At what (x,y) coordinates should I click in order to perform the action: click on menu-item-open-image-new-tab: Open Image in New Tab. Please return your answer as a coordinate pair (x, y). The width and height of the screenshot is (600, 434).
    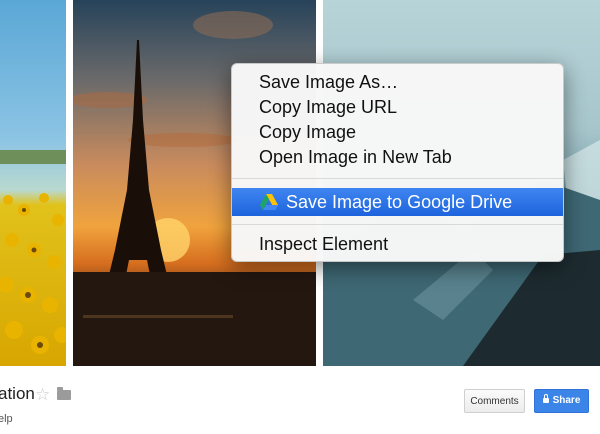
    Looking at the image, I should click on (397, 157).